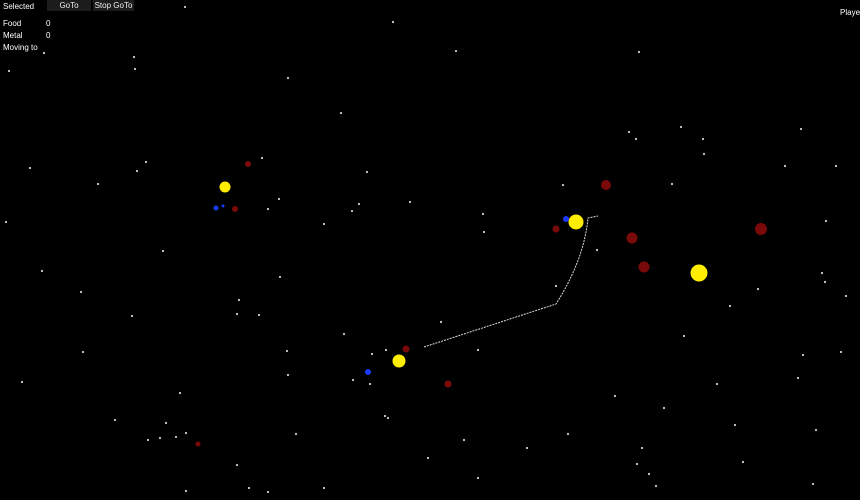  Describe the element at coordinates (113, 5) in the screenshot. I see `stop-goto-button: Stop GoTo` at that location.